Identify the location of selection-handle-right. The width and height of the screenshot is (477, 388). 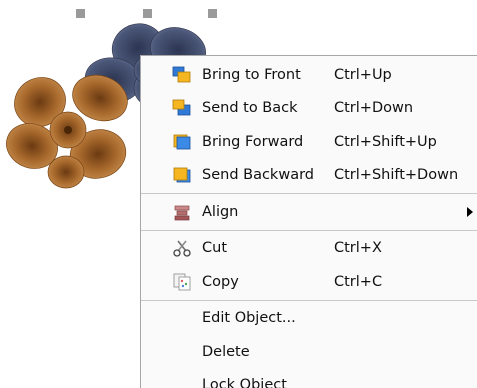
(212, 13).